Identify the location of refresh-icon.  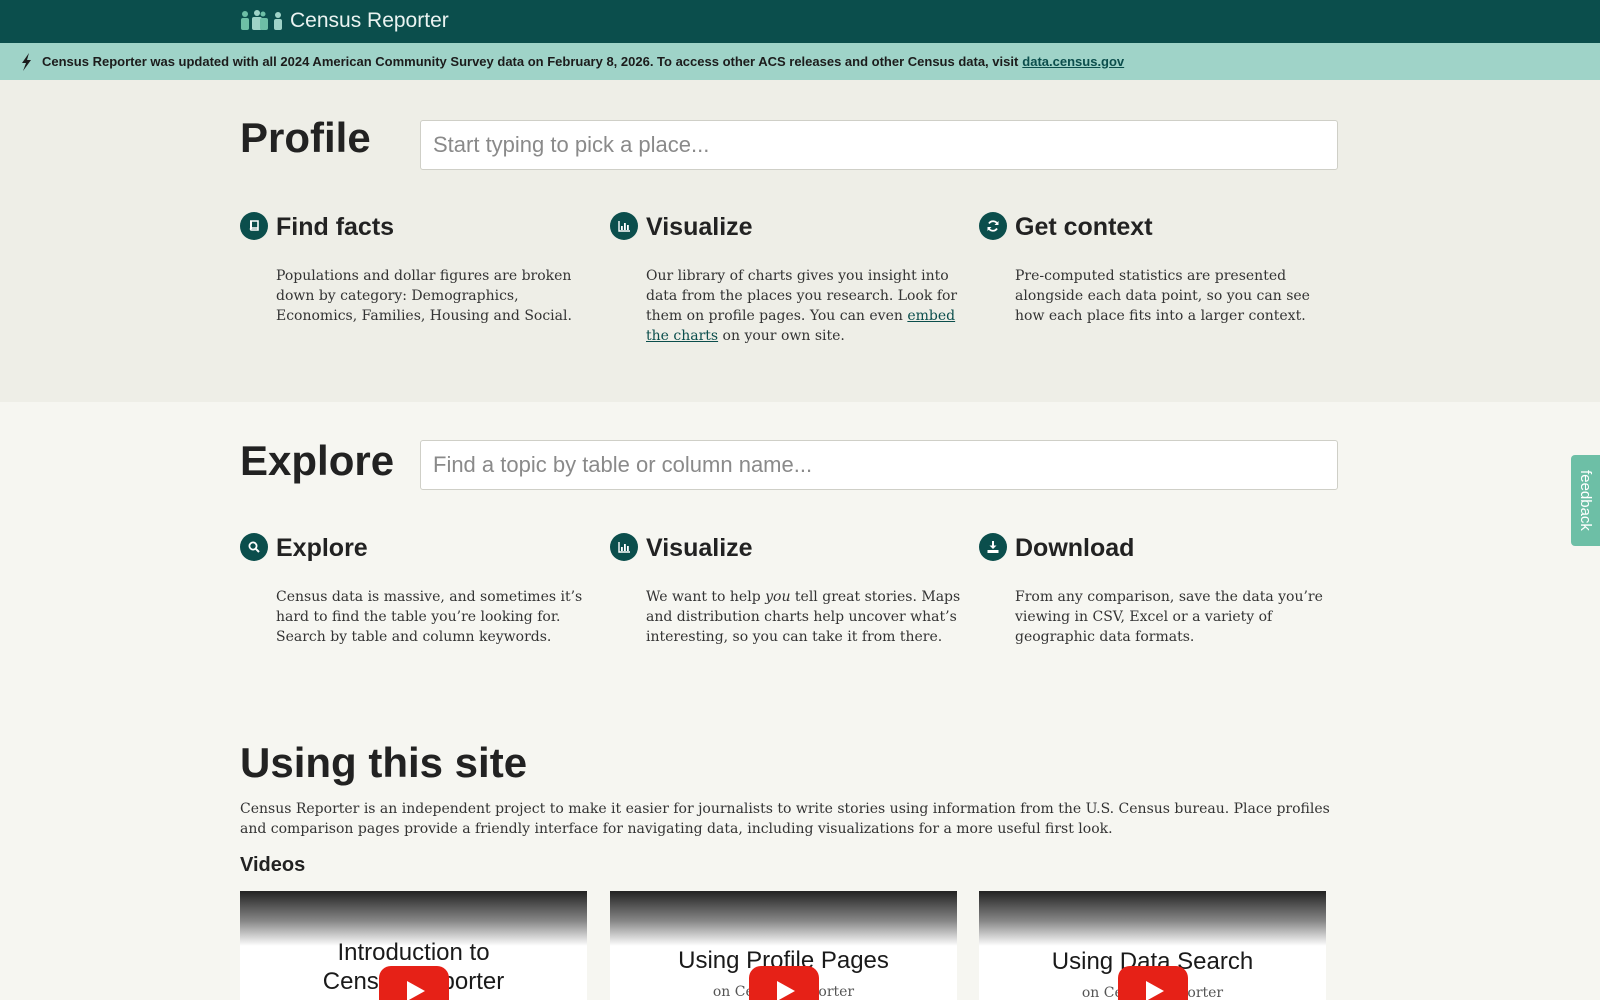
(993, 226).